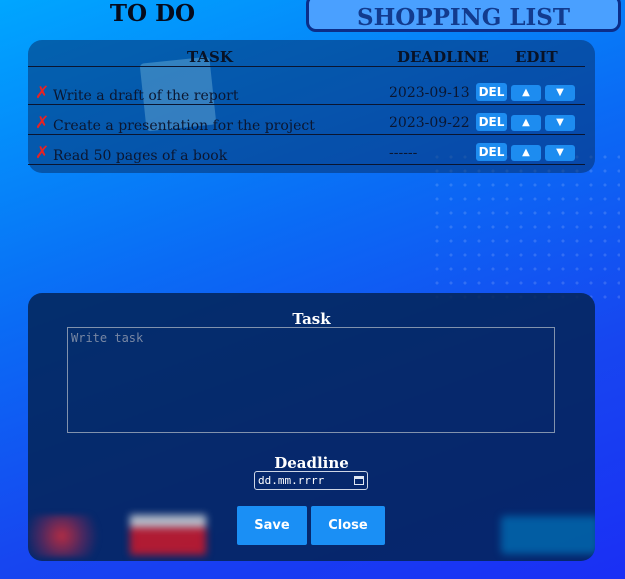 The image size is (625, 579). Describe the element at coordinates (429, 93) in the screenshot. I see `task-deadline: 2023-09-13` at that location.